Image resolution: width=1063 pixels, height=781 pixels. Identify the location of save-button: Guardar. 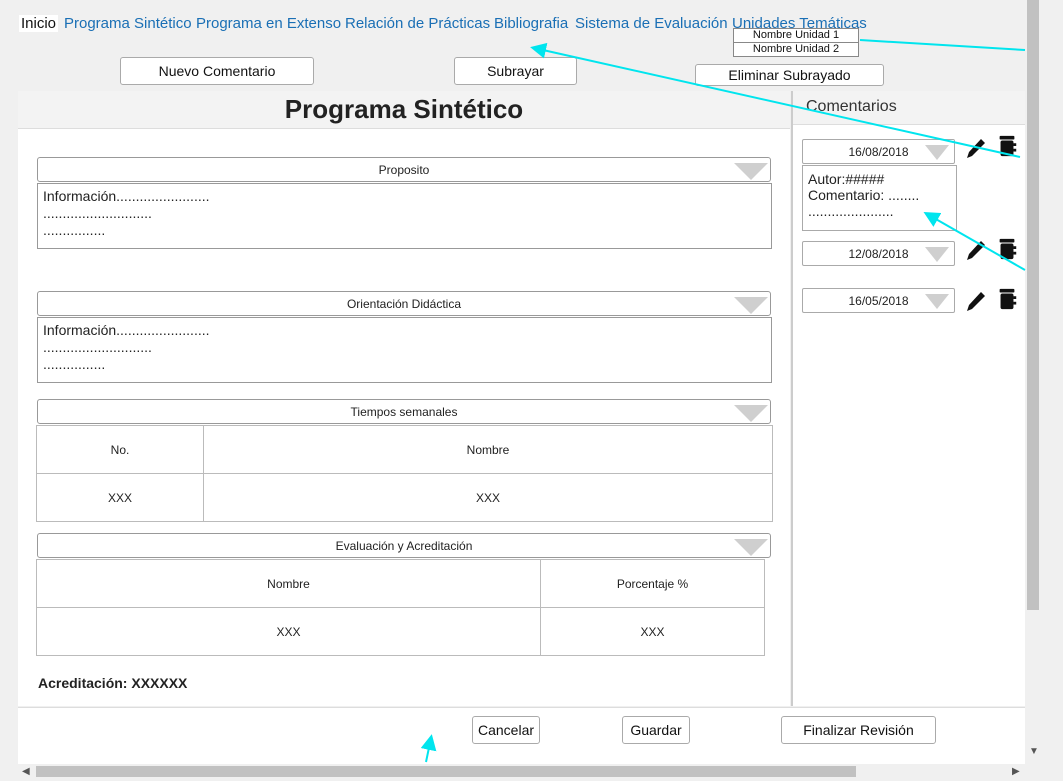
(656, 730).